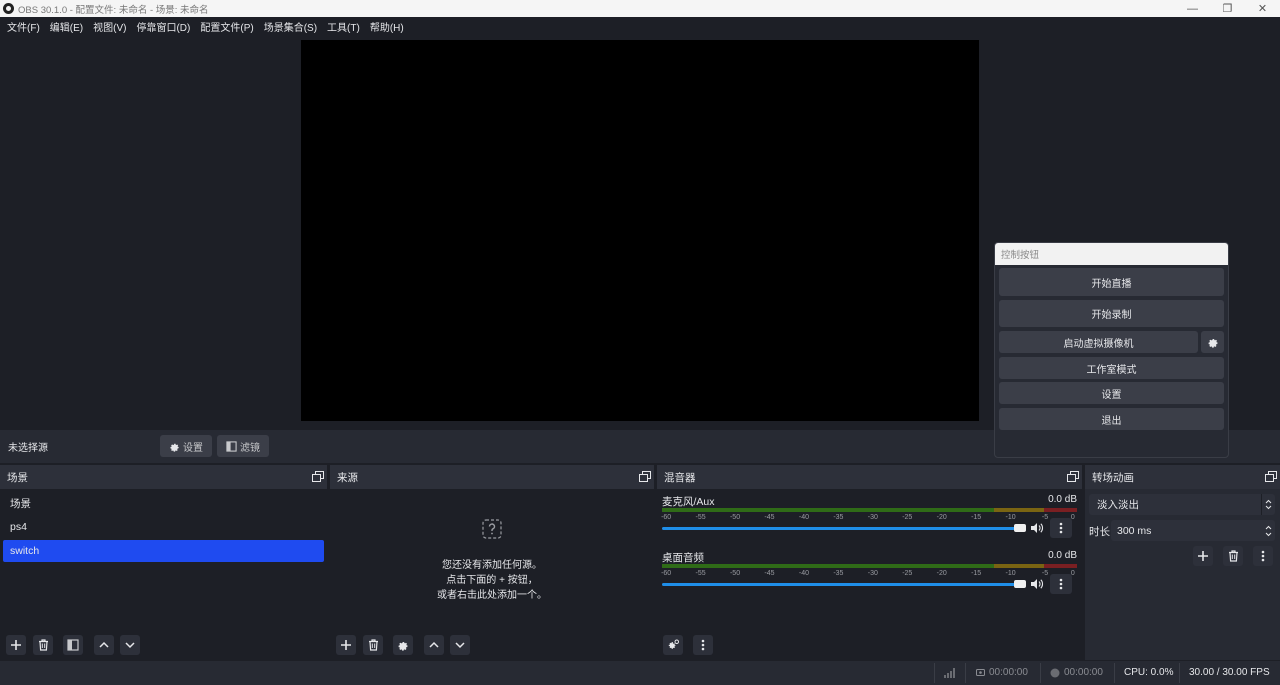 The image size is (1280, 685). I want to click on trash-icon, so click(373, 645).